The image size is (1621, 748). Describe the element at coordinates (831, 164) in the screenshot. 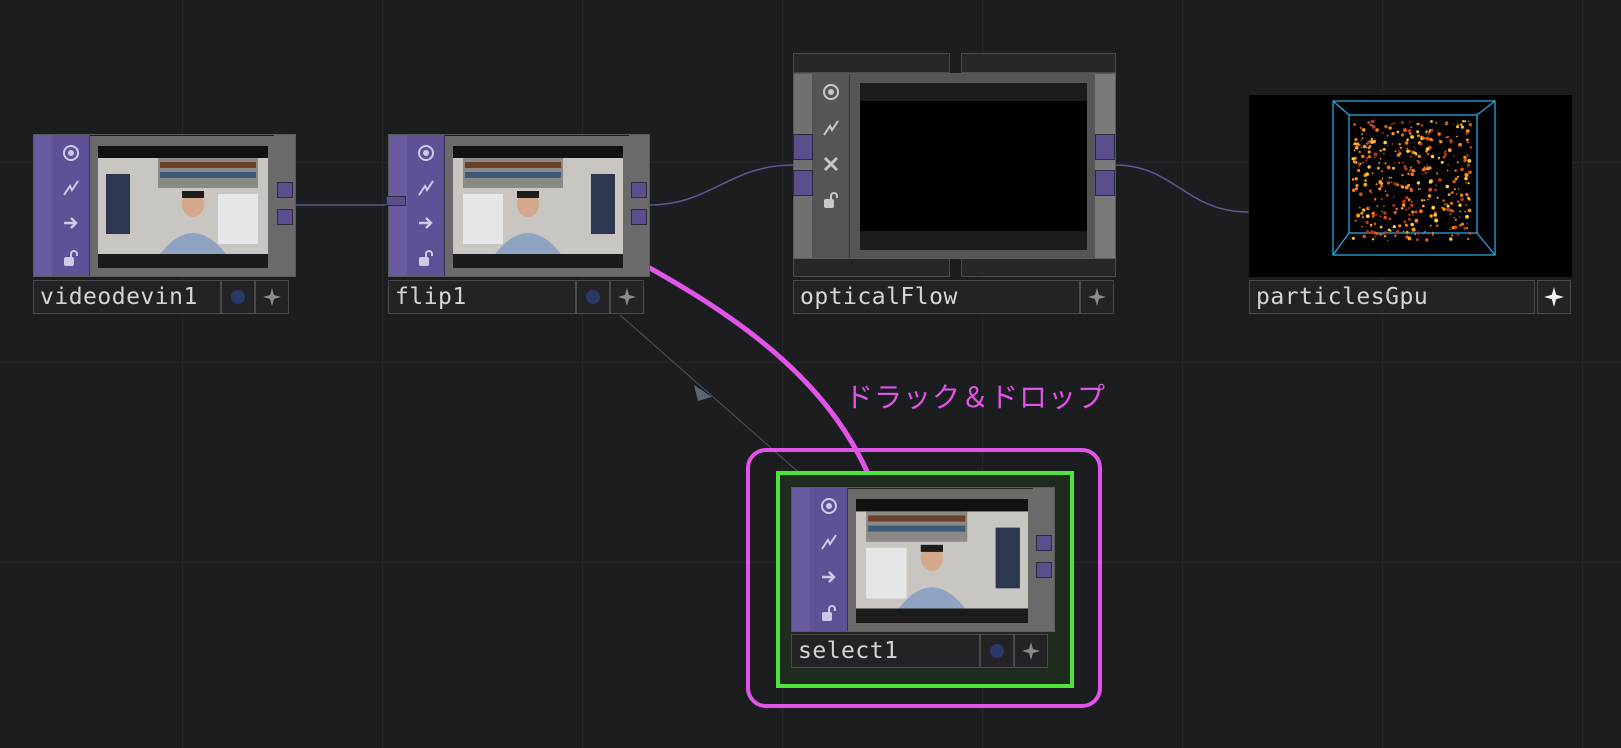

I see `close-icon` at that location.